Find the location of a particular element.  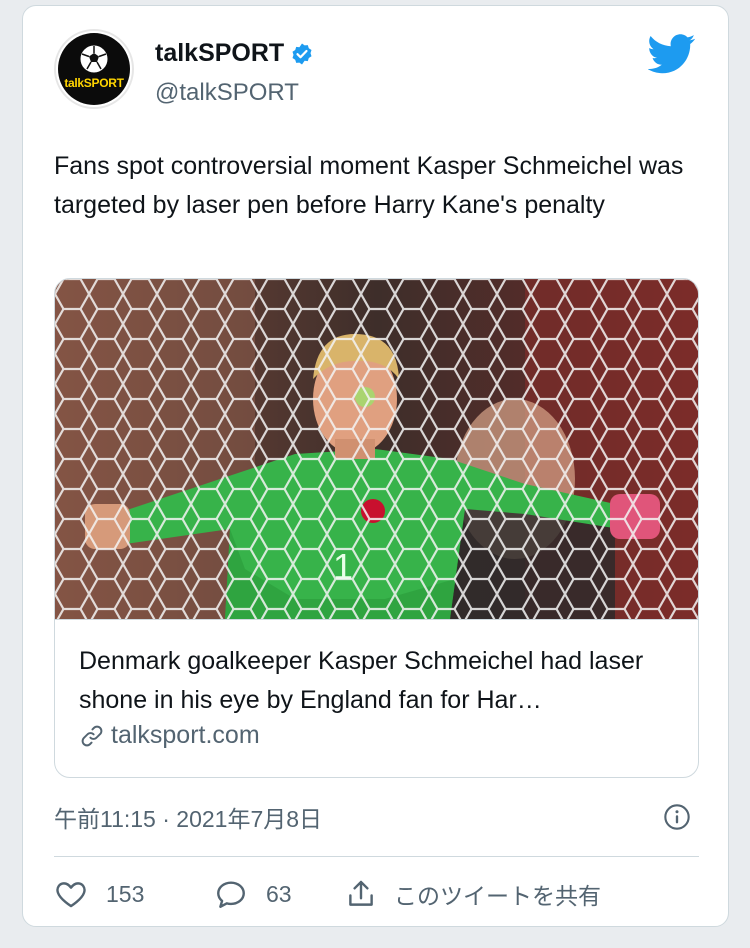

name-row: talkSPORT is located at coordinates (234, 53).